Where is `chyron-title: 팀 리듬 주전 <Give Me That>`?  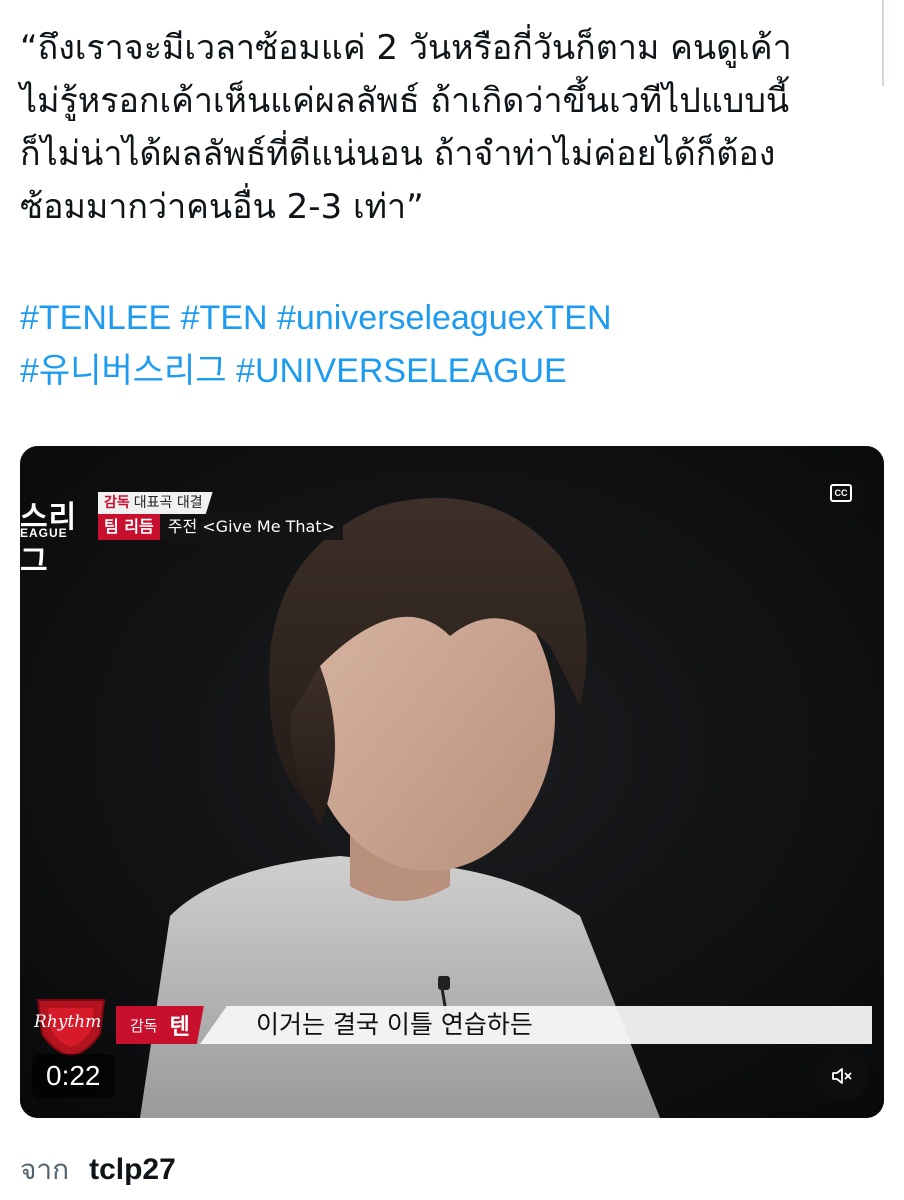 chyron-title: 팀 리듬 주전 <Give Me That> is located at coordinates (221, 527).